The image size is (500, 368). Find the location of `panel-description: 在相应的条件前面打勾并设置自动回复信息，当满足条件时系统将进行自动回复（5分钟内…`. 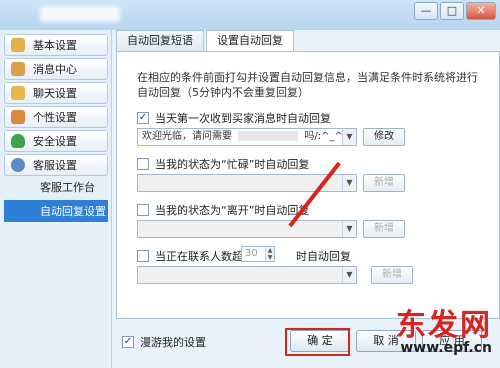

panel-description: 在相应的条件前面打勾并设置自动回复信息，当满足条件时系统将进行自动回复（5分钟内… is located at coordinates (307, 85).